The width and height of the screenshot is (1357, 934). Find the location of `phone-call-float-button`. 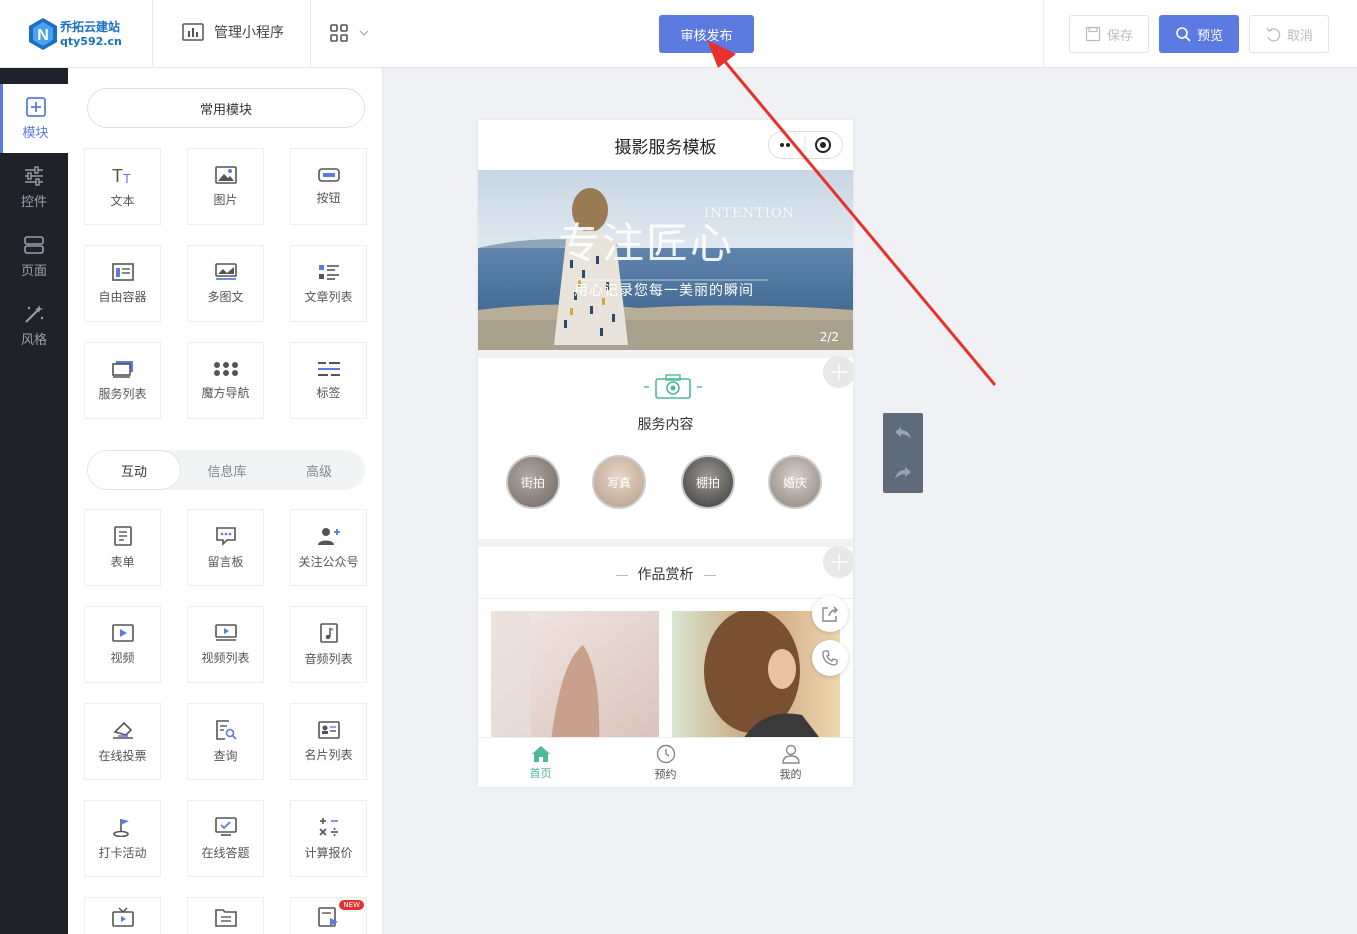

phone-call-float-button is located at coordinates (830, 658).